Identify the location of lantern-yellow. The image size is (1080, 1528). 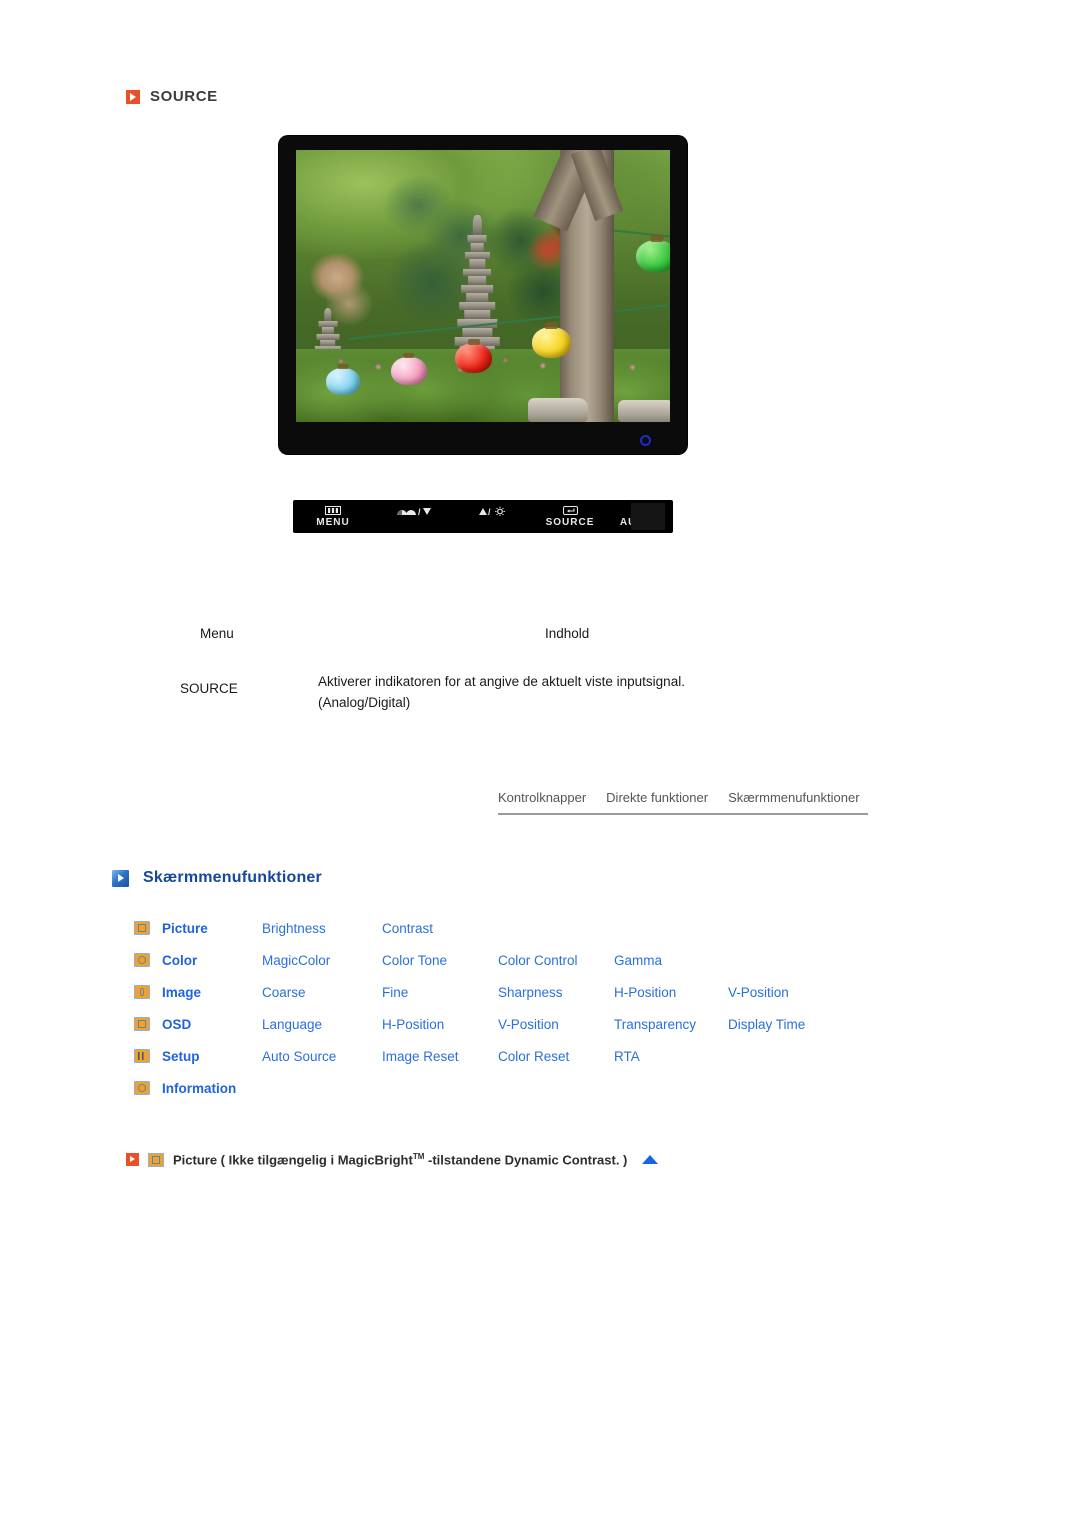
(551, 342).